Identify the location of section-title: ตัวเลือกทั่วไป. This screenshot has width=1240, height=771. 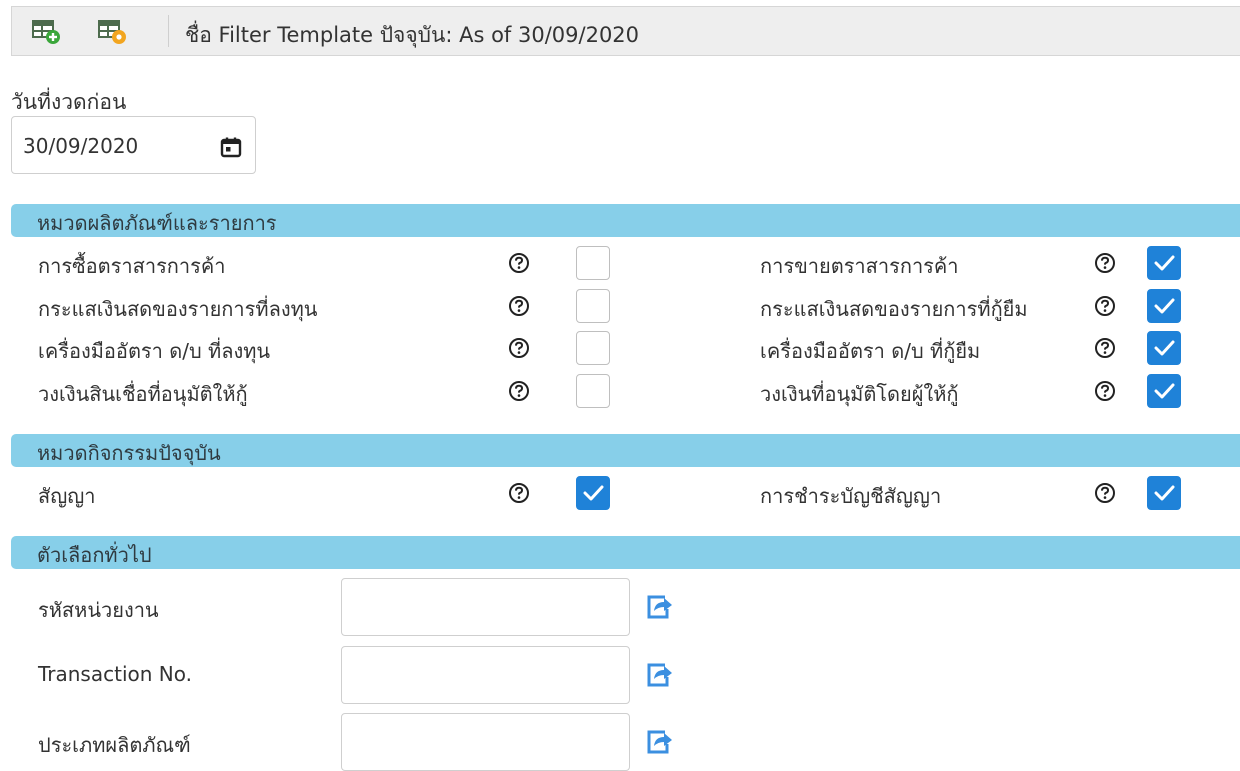
(94, 555).